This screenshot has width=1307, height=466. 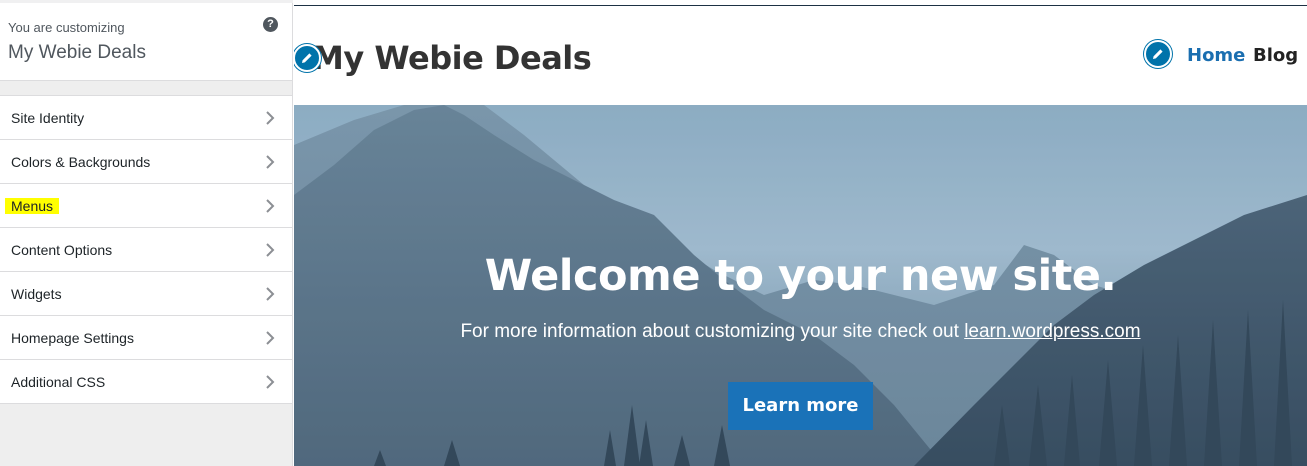 I want to click on panel-label: Content Options, so click(x=62, y=250).